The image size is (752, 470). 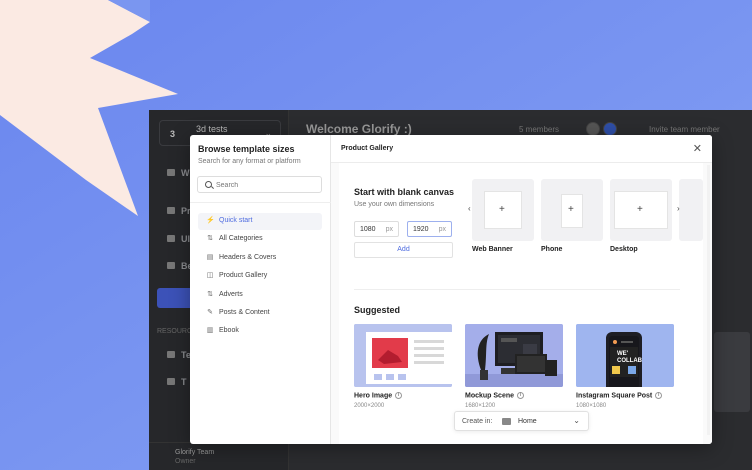 I want to click on card-size: 1680×1200, so click(x=480, y=406).